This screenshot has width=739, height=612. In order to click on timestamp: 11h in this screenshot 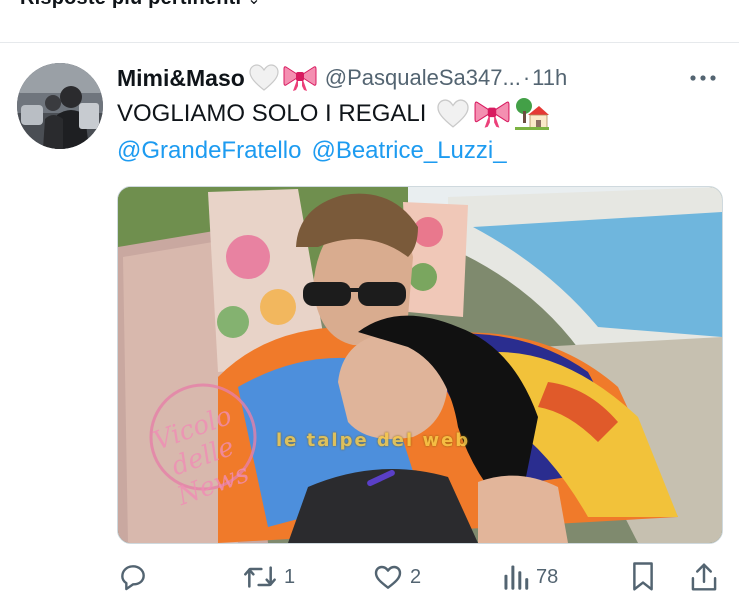, I will do `click(549, 78)`.